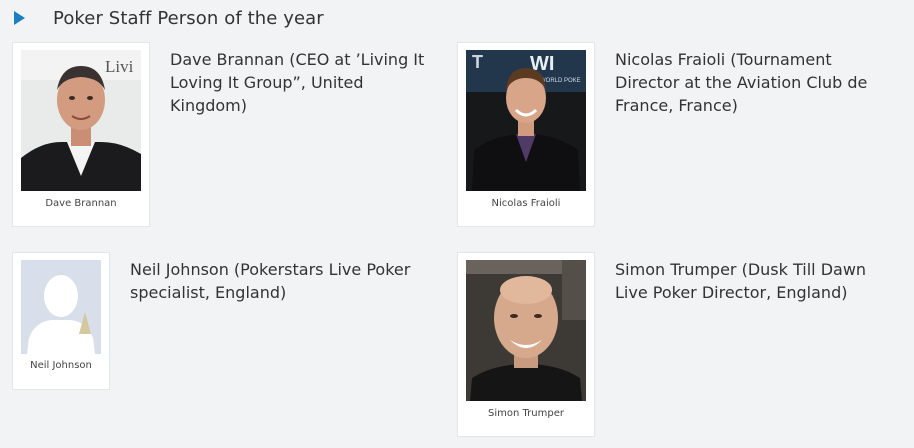 The image size is (914, 448). I want to click on nominee-photo-card-nicolas: WI WORLD POKE T Nicolas Fraioli, so click(526, 134).